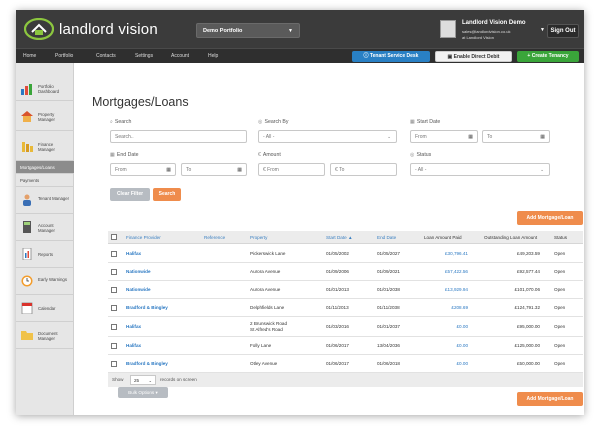 The height and width of the screenshot is (431, 600). I want to click on create-tenancy-button: + Create Tenancy, so click(548, 56).